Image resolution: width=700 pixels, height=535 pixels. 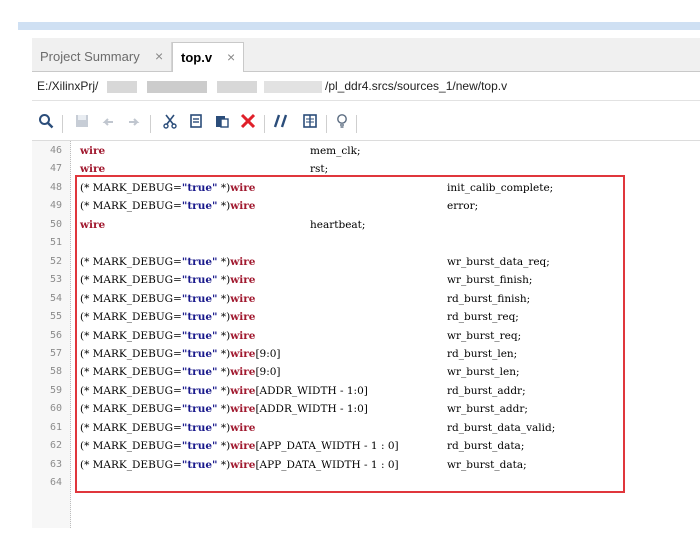 I want to click on save-icon, so click(x=82, y=123).